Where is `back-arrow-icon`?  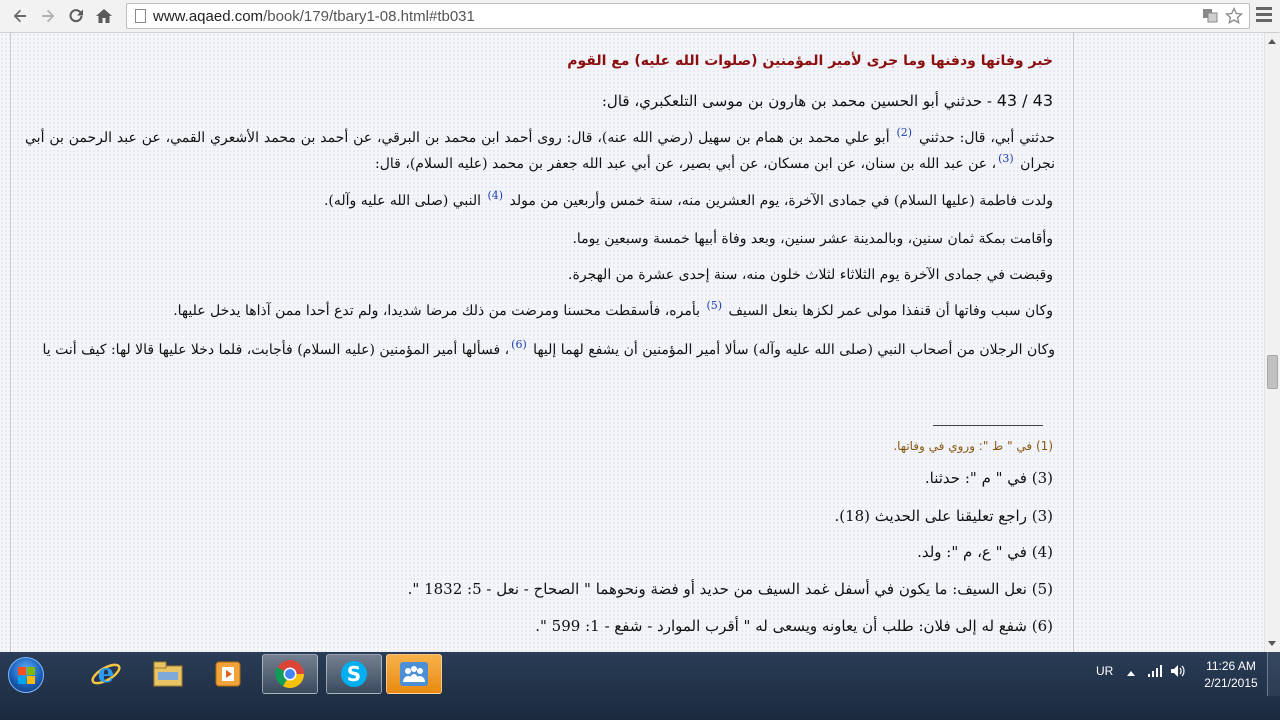 back-arrow-icon is located at coordinates (20, 16).